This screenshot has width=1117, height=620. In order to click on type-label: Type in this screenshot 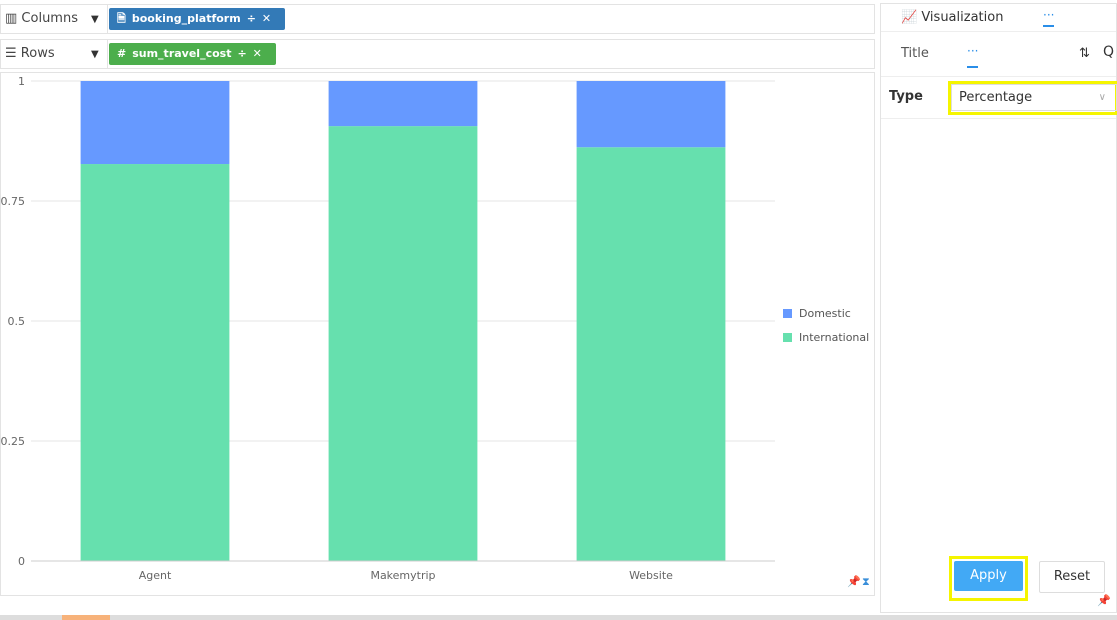, I will do `click(906, 96)`.